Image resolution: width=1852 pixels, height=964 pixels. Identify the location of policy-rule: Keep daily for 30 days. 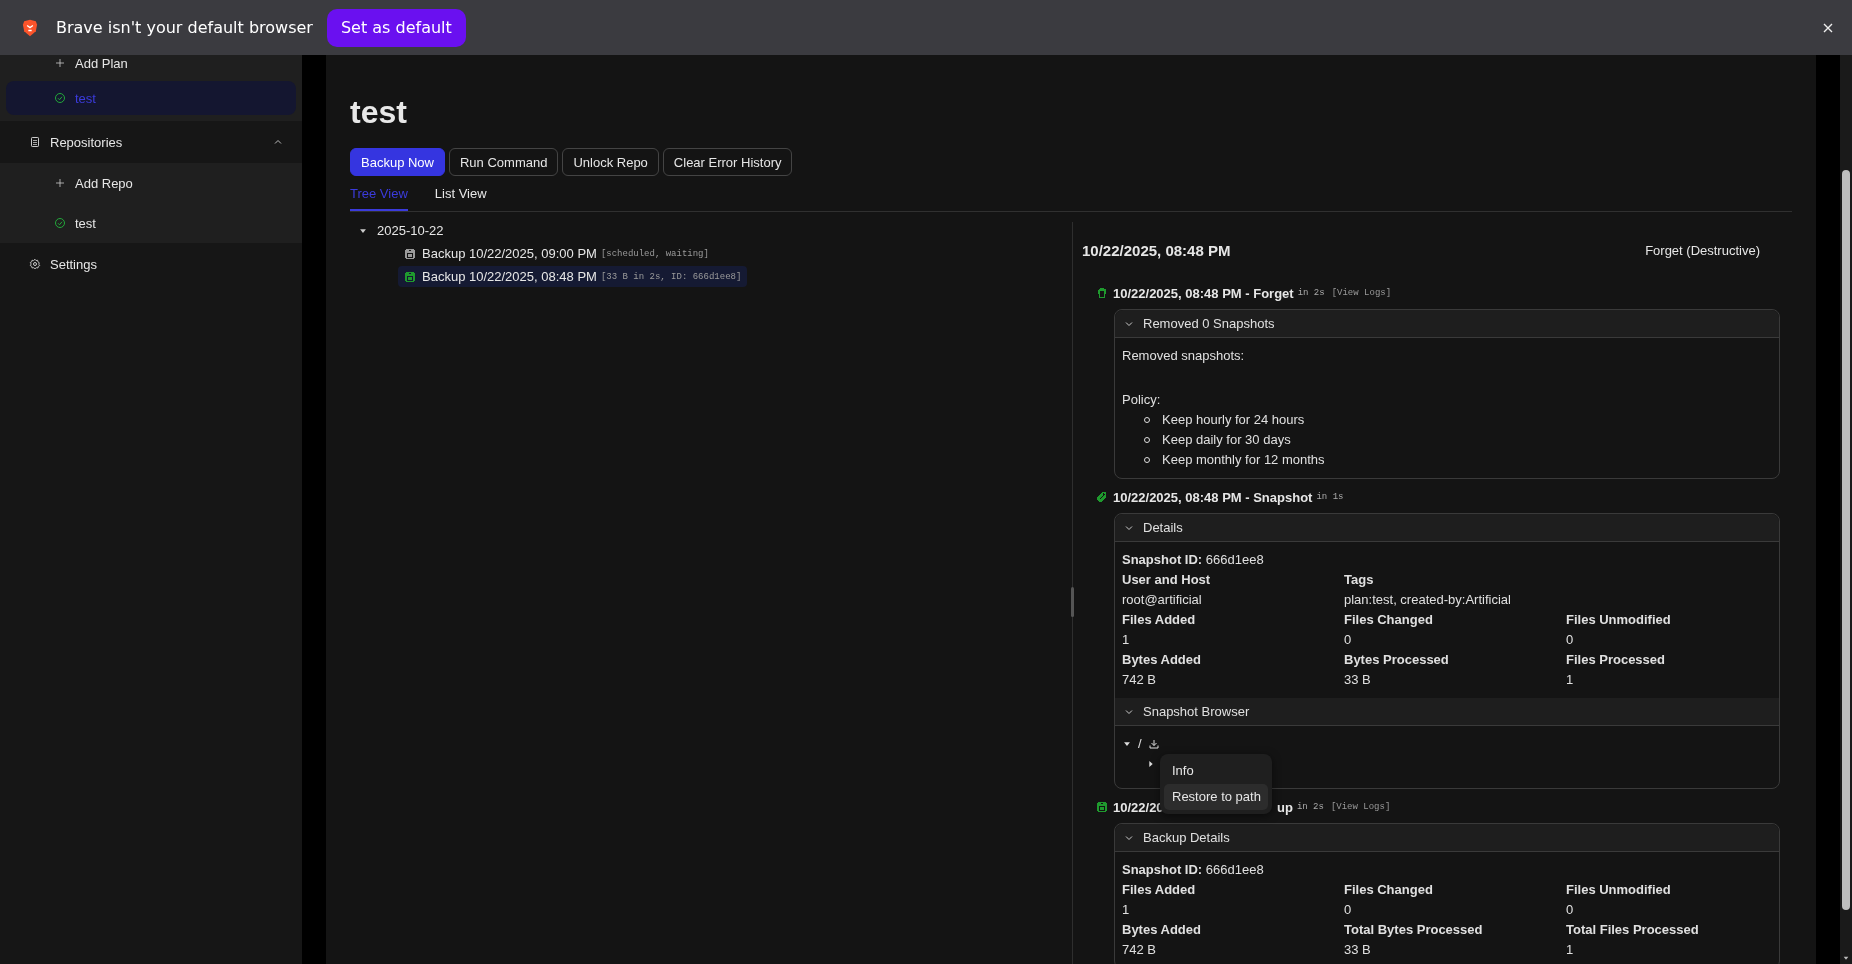
(1226, 440).